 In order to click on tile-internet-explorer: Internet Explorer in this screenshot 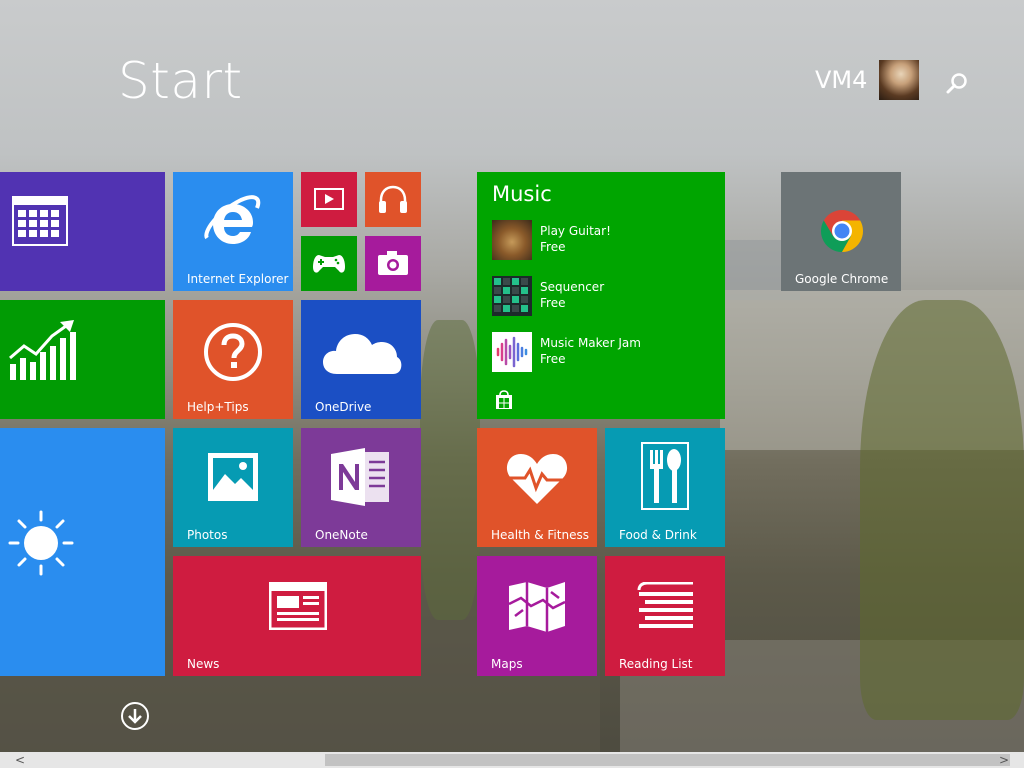, I will do `click(233, 231)`.